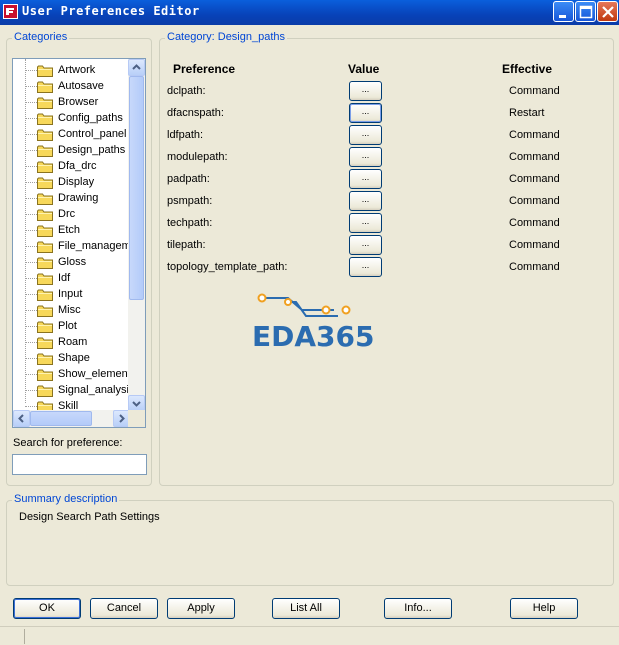  Describe the element at coordinates (69, 295) in the screenshot. I see `tree-item-input: Input` at that location.